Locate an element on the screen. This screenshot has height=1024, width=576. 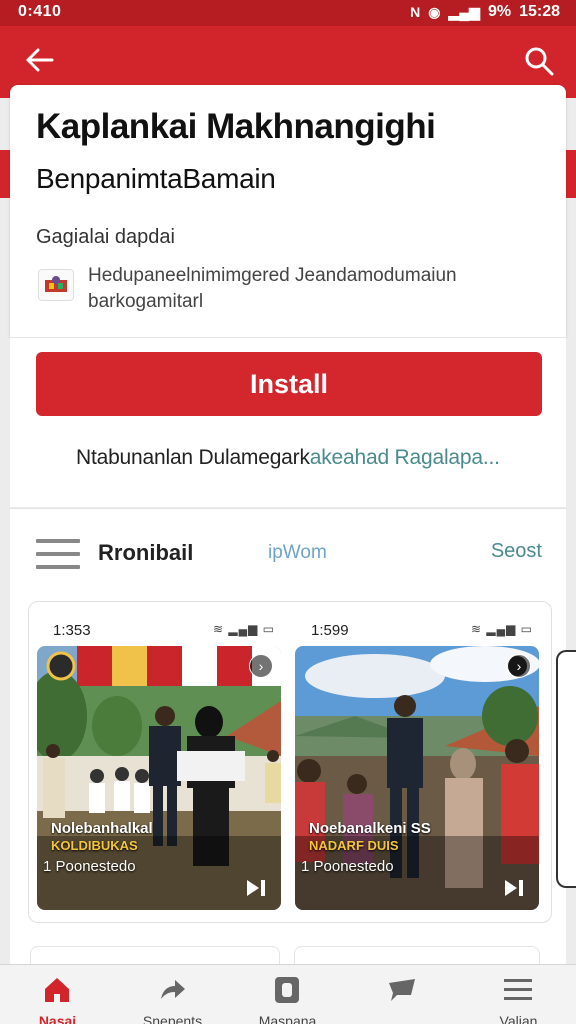
nav-home: Nasai is located at coordinates (57, 994).